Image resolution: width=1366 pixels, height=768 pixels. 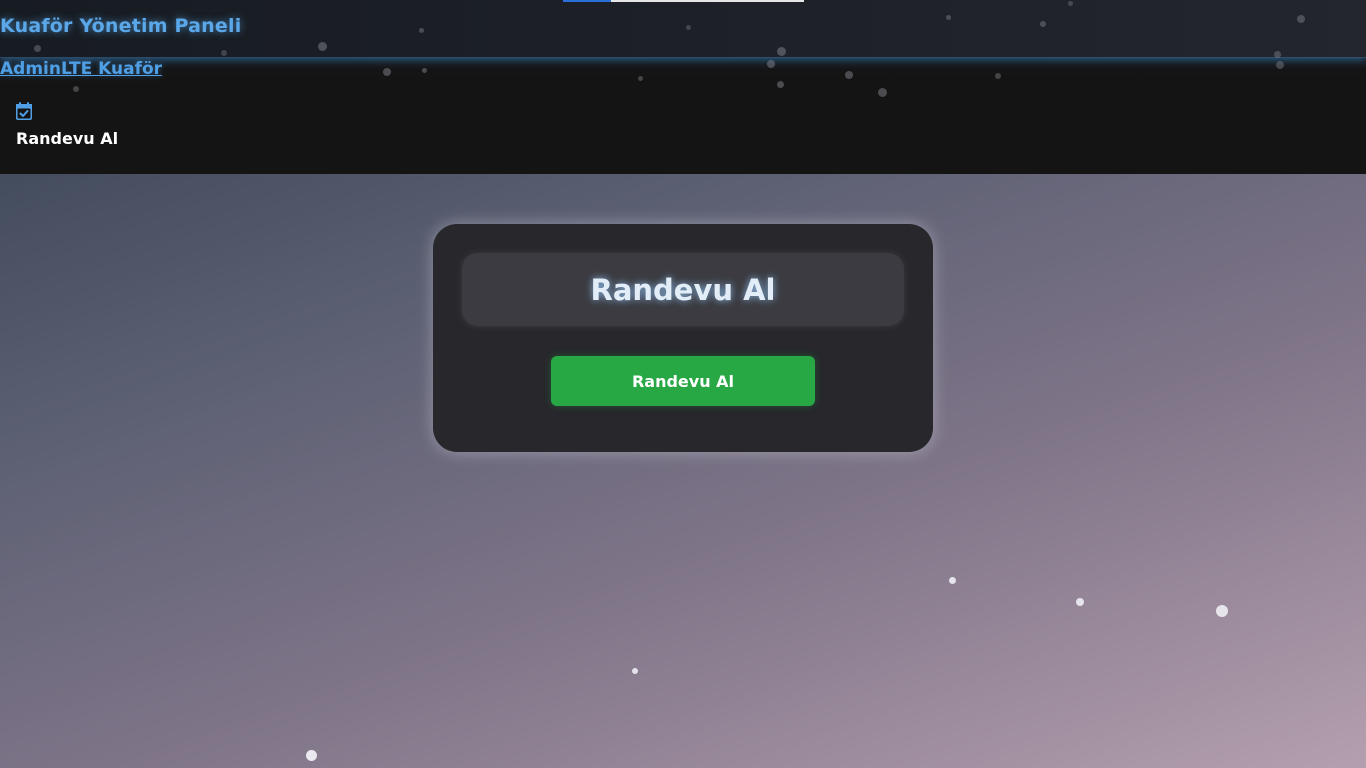 What do you see at coordinates (24, 111) in the screenshot?
I see `calendar-check-icon` at bounding box center [24, 111].